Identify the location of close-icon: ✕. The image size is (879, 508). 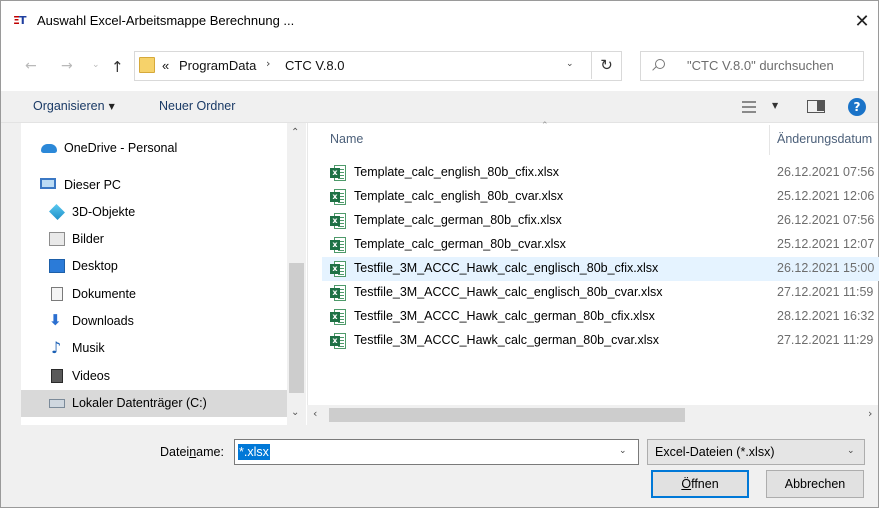
(862, 22).